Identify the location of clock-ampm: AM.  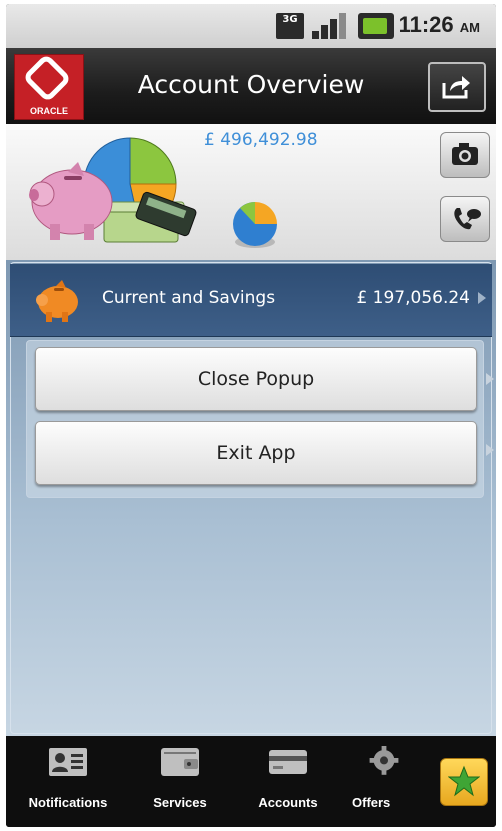
(469, 27).